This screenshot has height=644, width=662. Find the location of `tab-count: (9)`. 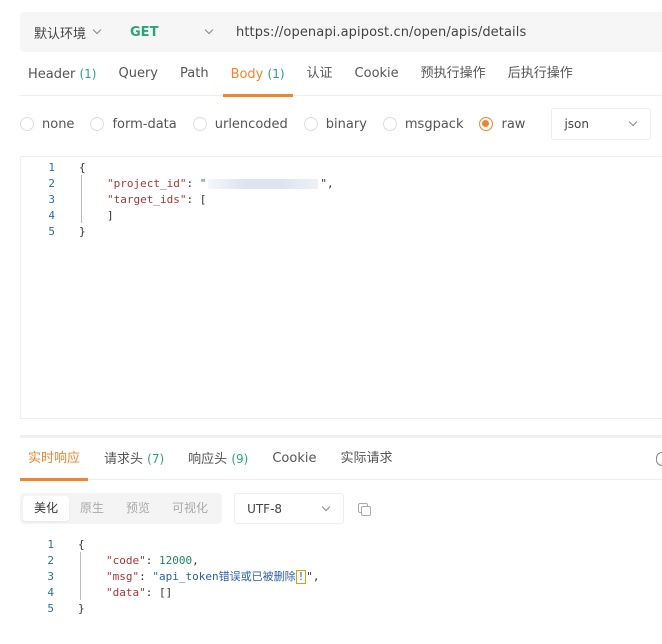

tab-count: (9) is located at coordinates (240, 458).